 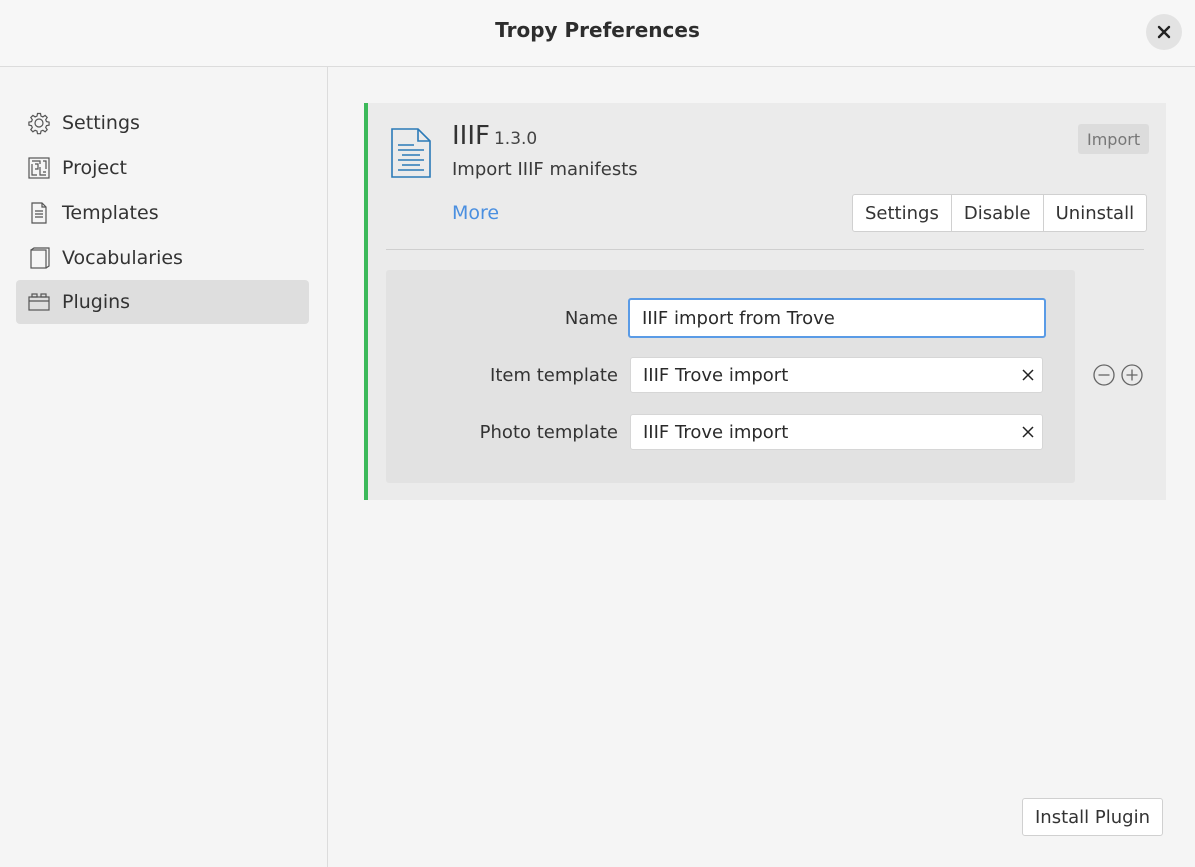 I want to click on more-link: More, so click(x=475, y=213).